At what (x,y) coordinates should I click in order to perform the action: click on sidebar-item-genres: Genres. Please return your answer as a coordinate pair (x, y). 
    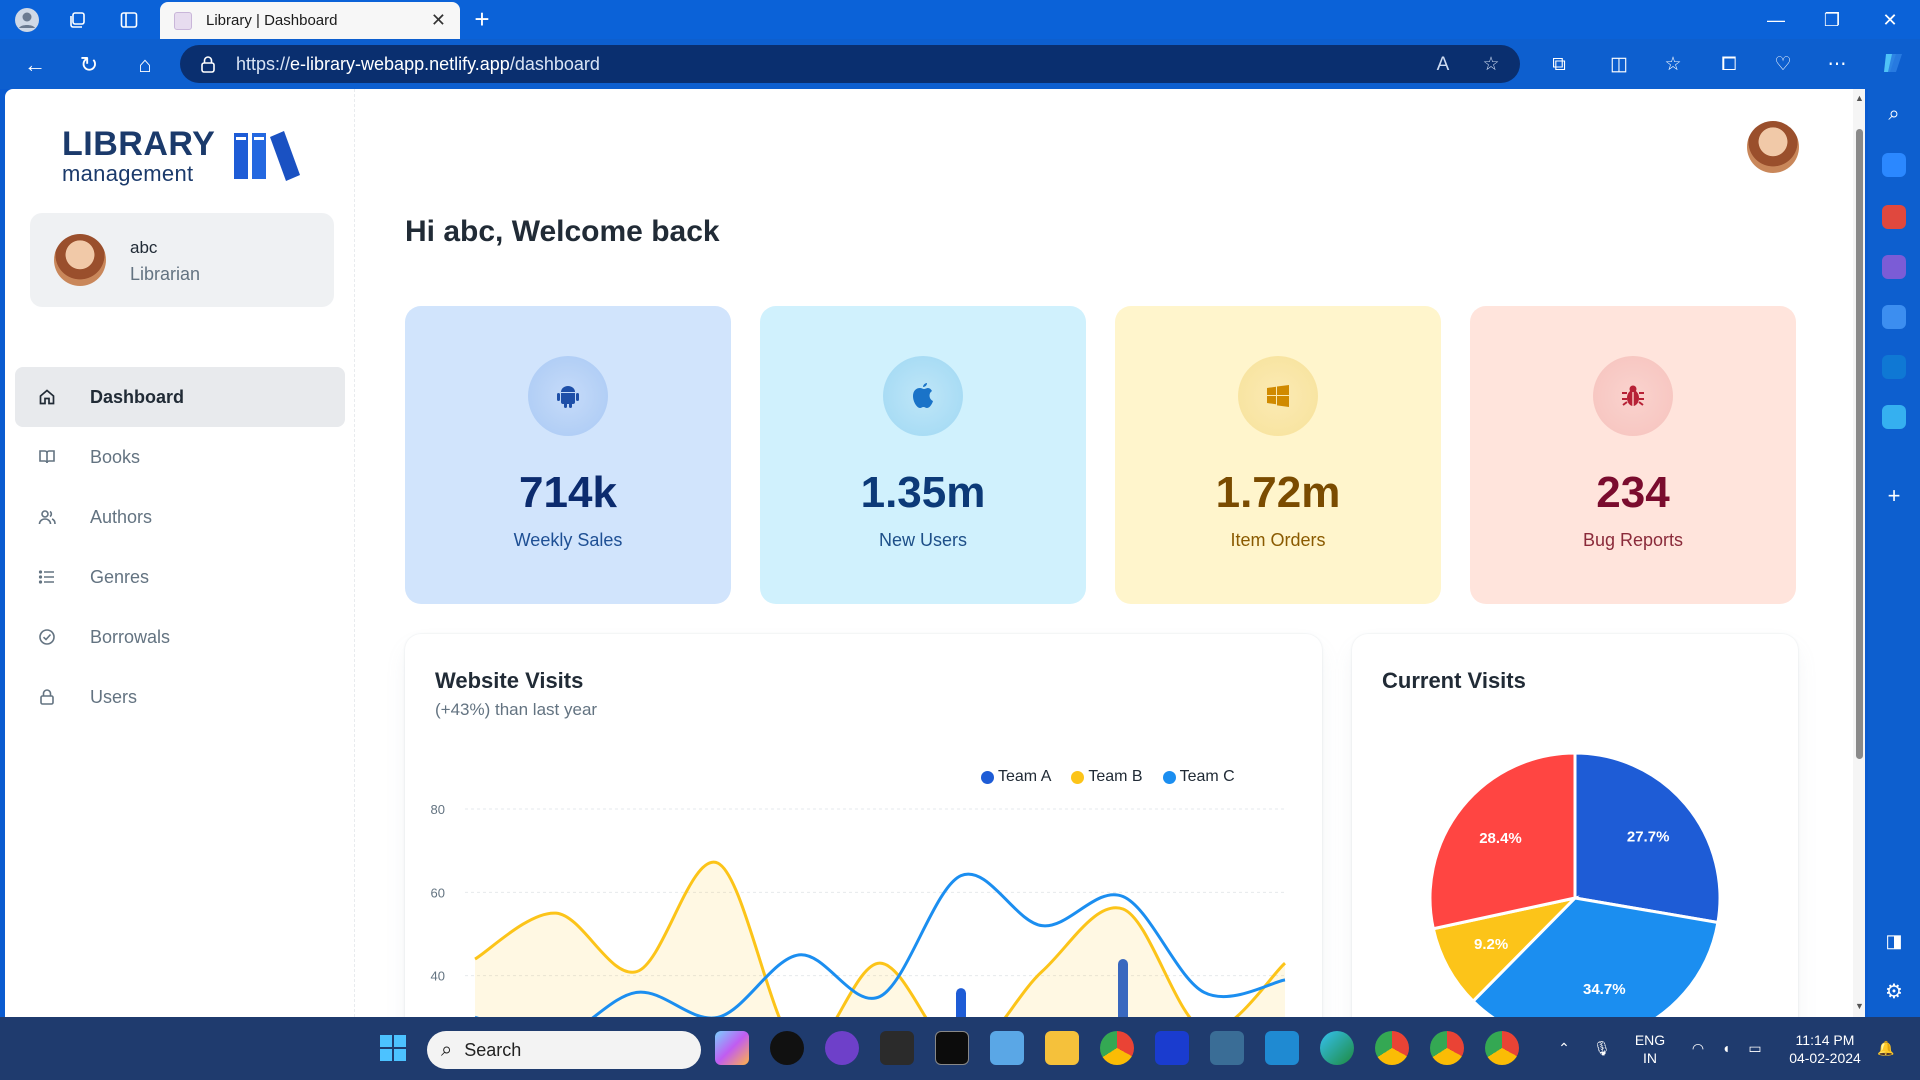
    Looking at the image, I should click on (180, 577).